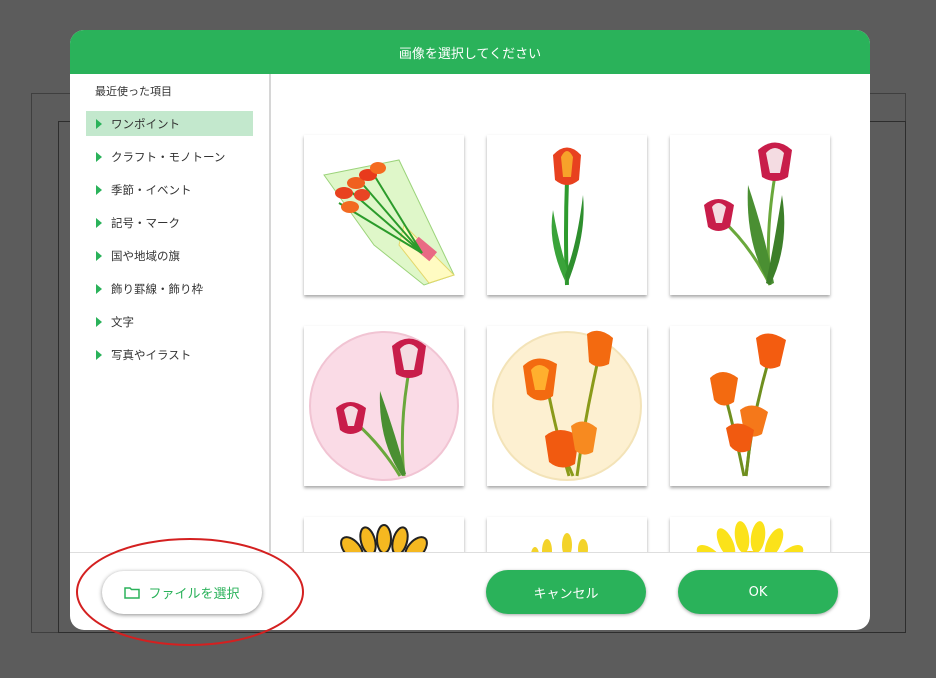 This screenshot has width=936, height=678. What do you see at coordinates (566, 592) in the screenshot?
I see `cancel-button: キャンセル` at bounding box center [566, 592].